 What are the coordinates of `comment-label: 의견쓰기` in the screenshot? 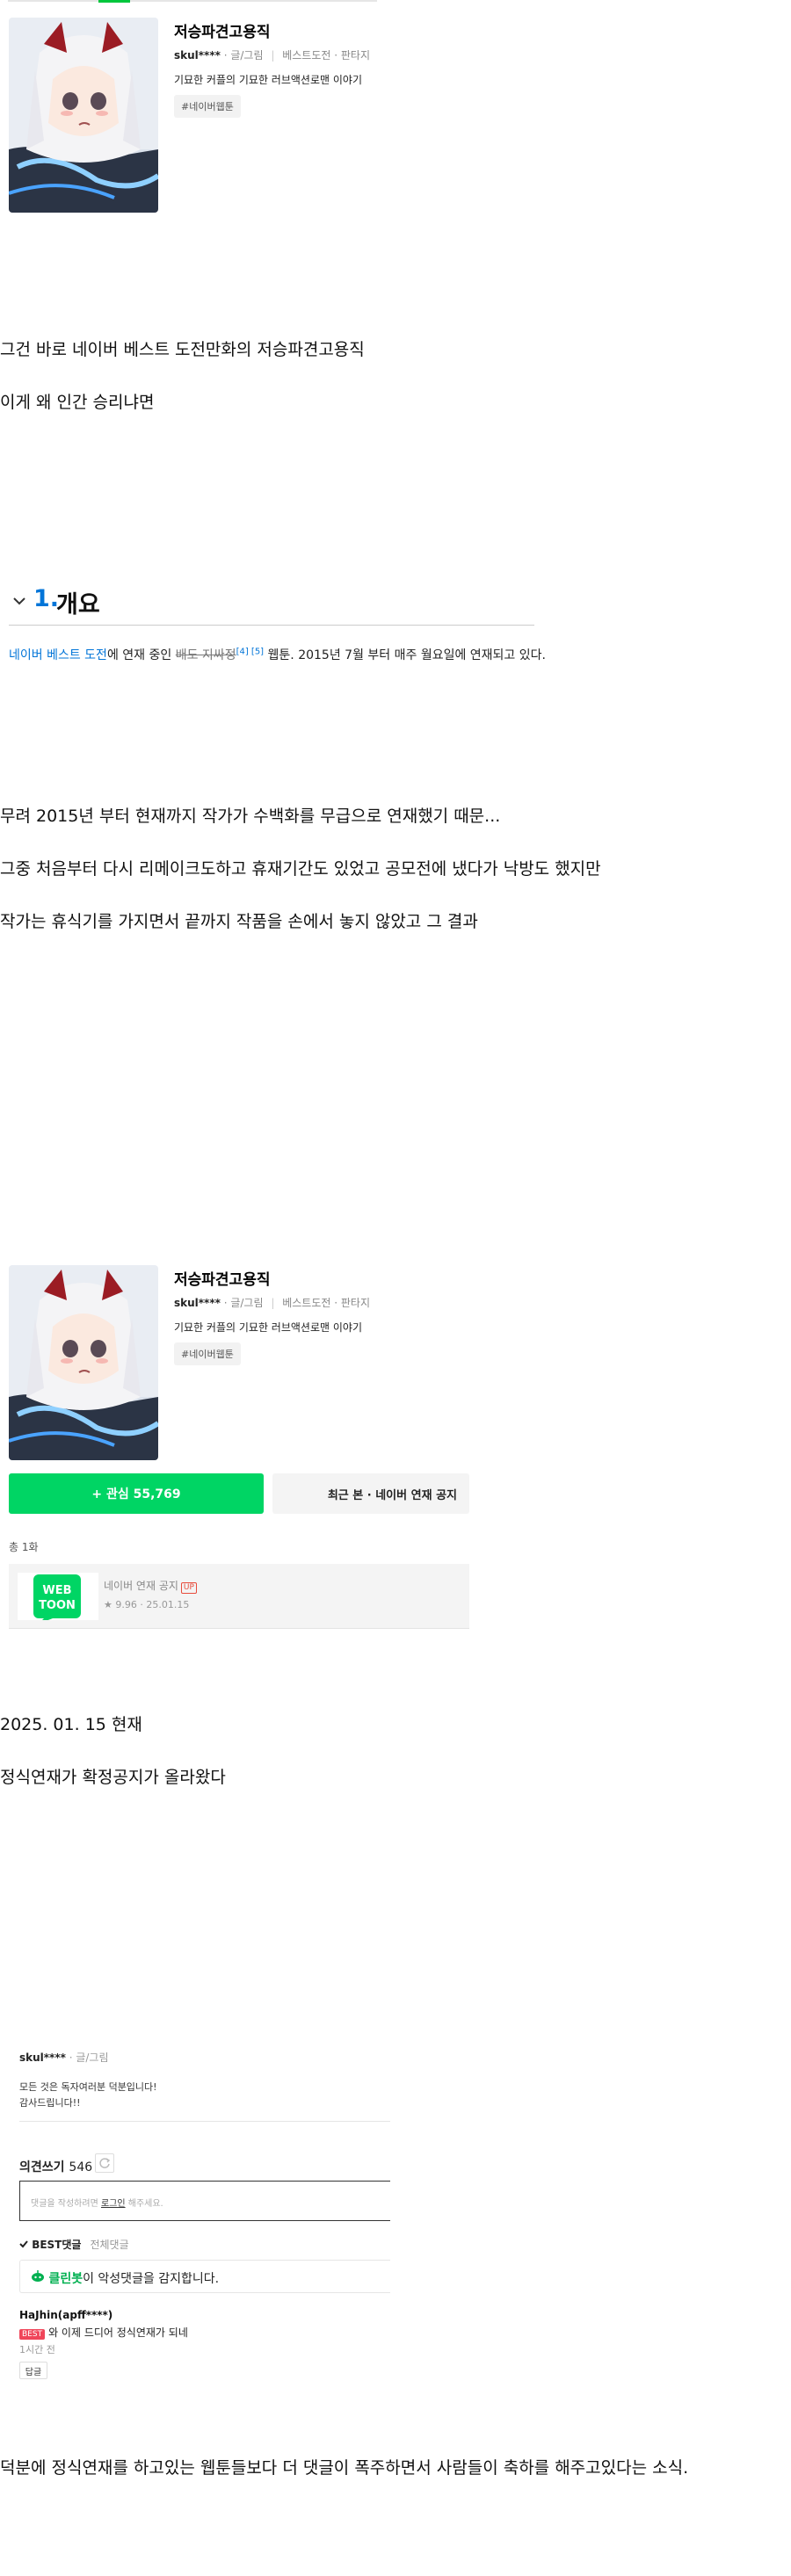 It's located at (42, 2167).